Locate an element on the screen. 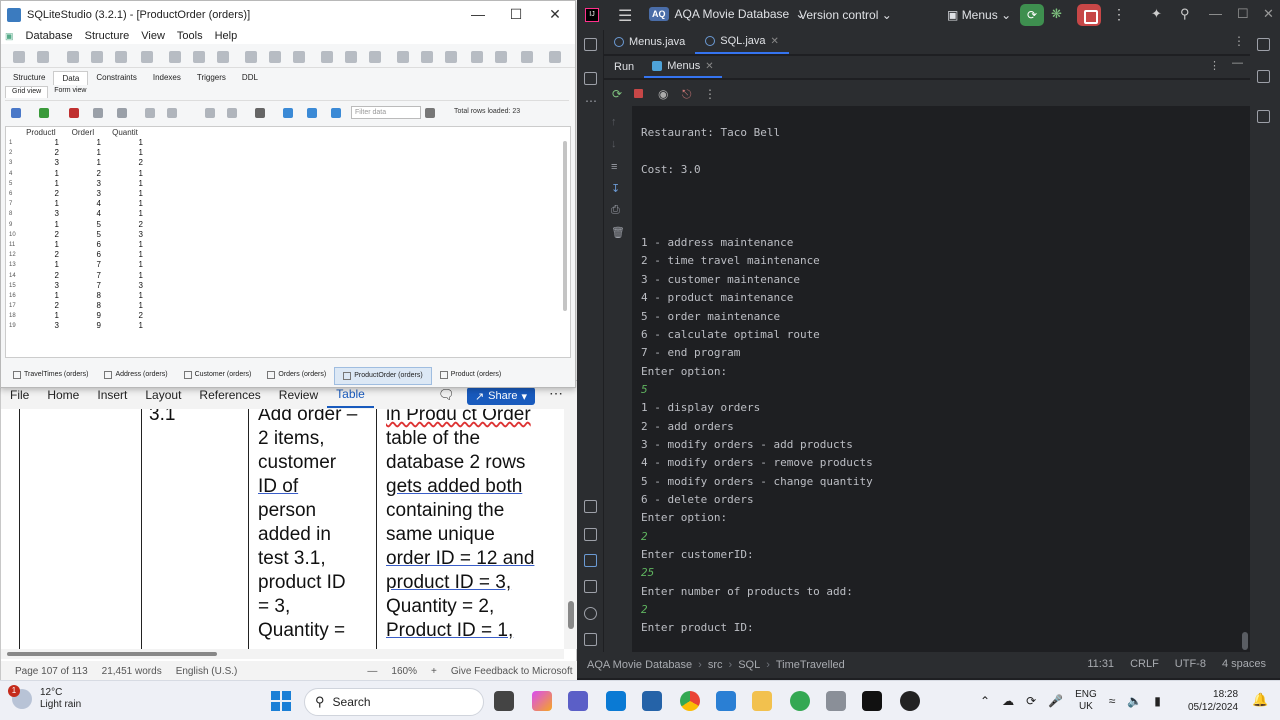 The height and width of the screenshot is (720, 1280). menu-item-structure: Structure is located at coordinates (107, 36).